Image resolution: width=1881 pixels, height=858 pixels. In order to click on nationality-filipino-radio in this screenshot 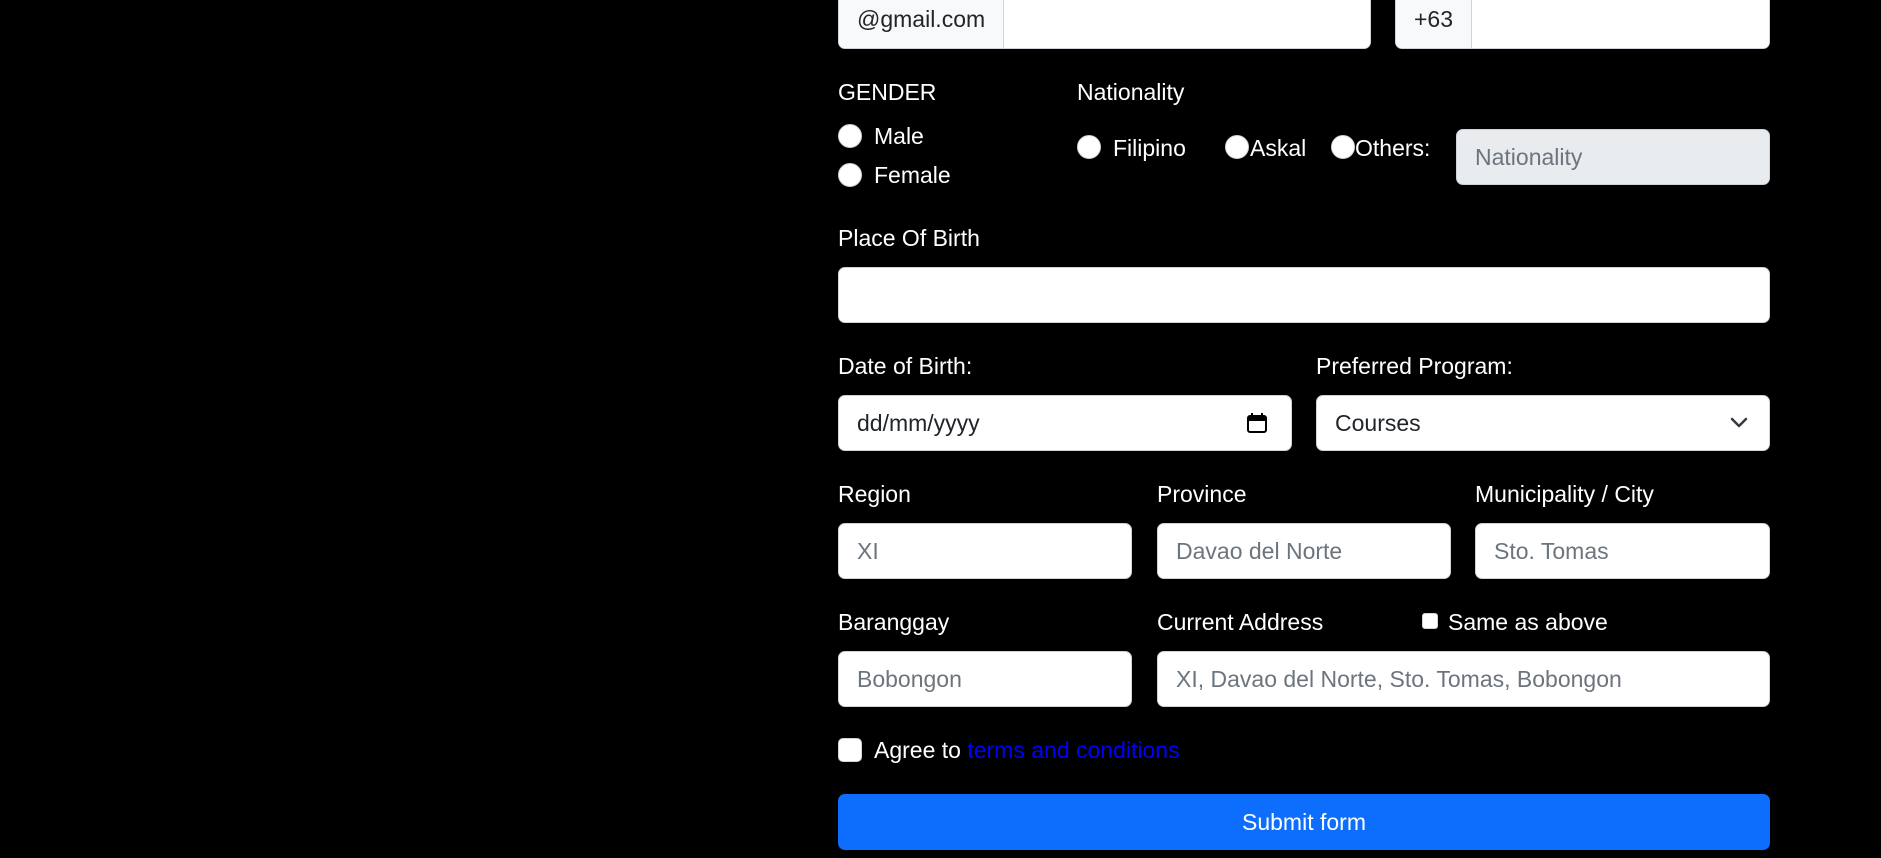, I will do `click(1089, 147)`.